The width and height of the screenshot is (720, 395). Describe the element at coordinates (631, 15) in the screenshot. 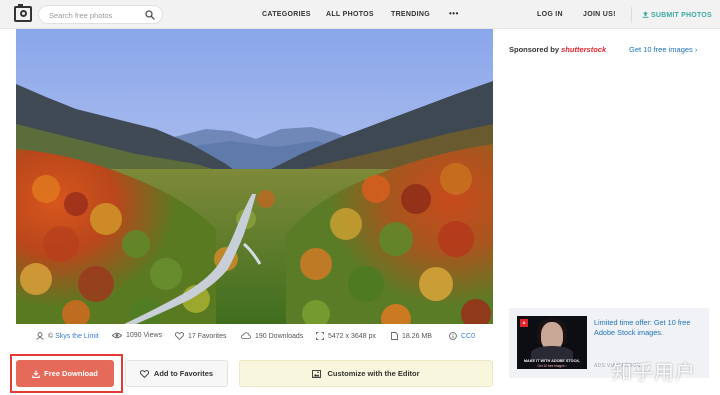

I see `header-divider` at that location.